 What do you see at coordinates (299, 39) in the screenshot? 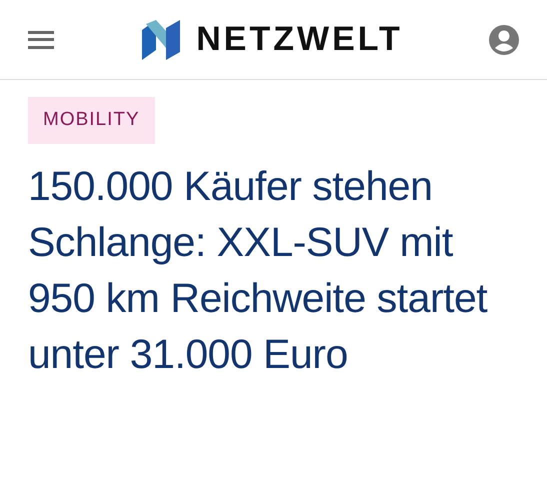
I see `site-logo: NETZWELT` at bounding box center [299, 39].